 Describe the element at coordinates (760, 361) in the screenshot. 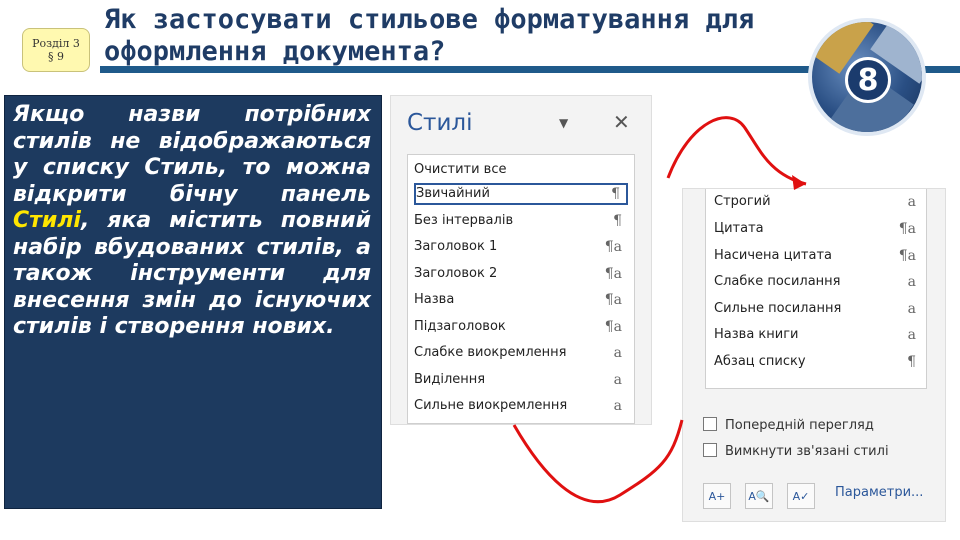

I see `style-item-label: Абзац списку` at that location.